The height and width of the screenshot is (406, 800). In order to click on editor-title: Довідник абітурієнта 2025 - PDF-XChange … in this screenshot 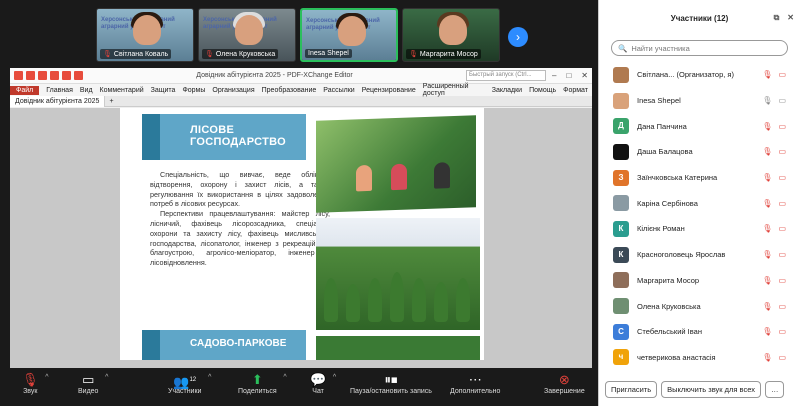, I will do `click(274, 75)`.